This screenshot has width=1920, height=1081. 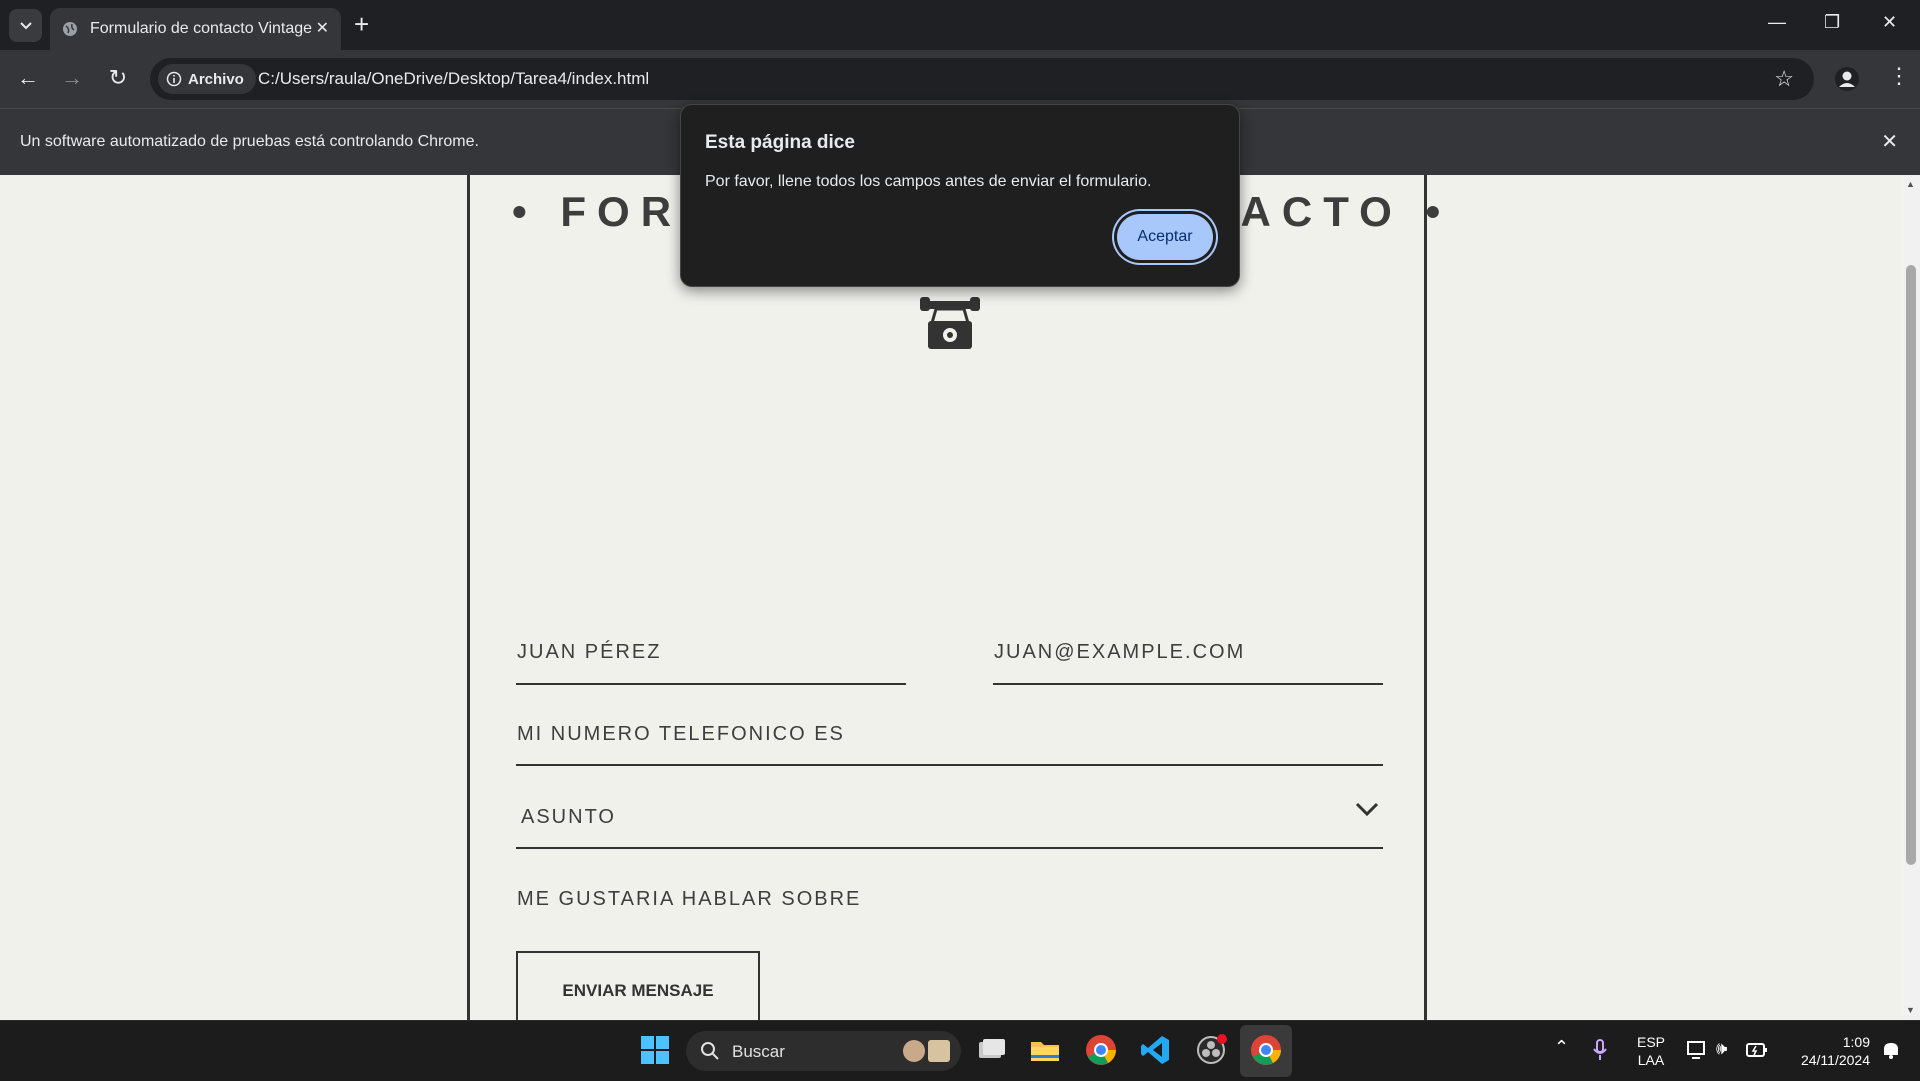 What do you see at coordinates (174, 79) in the screenshot?
I see `info-icon` at bounding box center [174, 79].